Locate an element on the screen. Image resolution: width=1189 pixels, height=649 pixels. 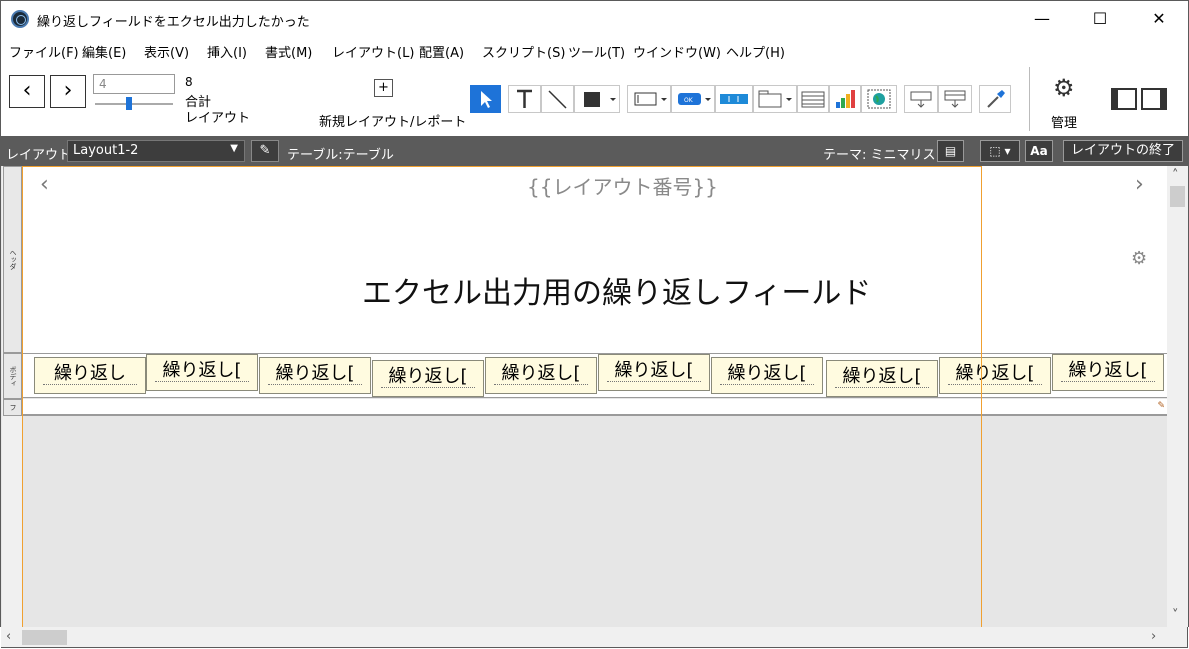
grid-dropdown: ⬚ ▾ is located at coordinates (1000, 151).